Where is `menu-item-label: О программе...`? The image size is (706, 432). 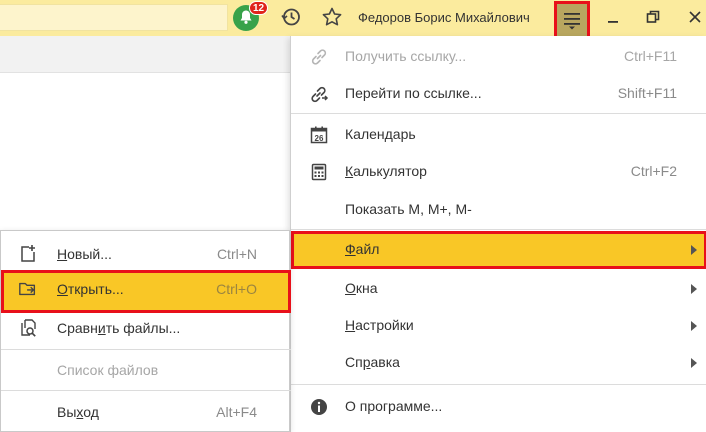
menu-item-label: О программе... is located at coordinates (394, 406).